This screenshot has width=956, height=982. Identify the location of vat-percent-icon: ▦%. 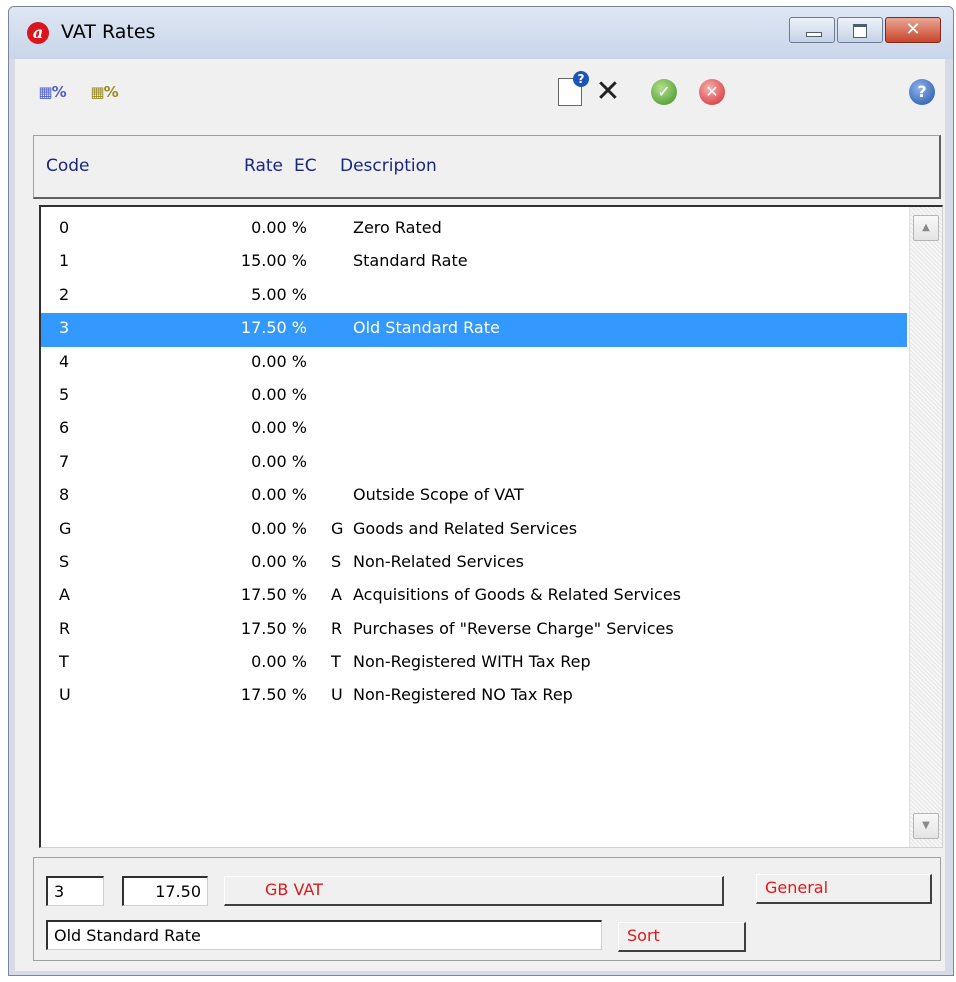
(52, 92).